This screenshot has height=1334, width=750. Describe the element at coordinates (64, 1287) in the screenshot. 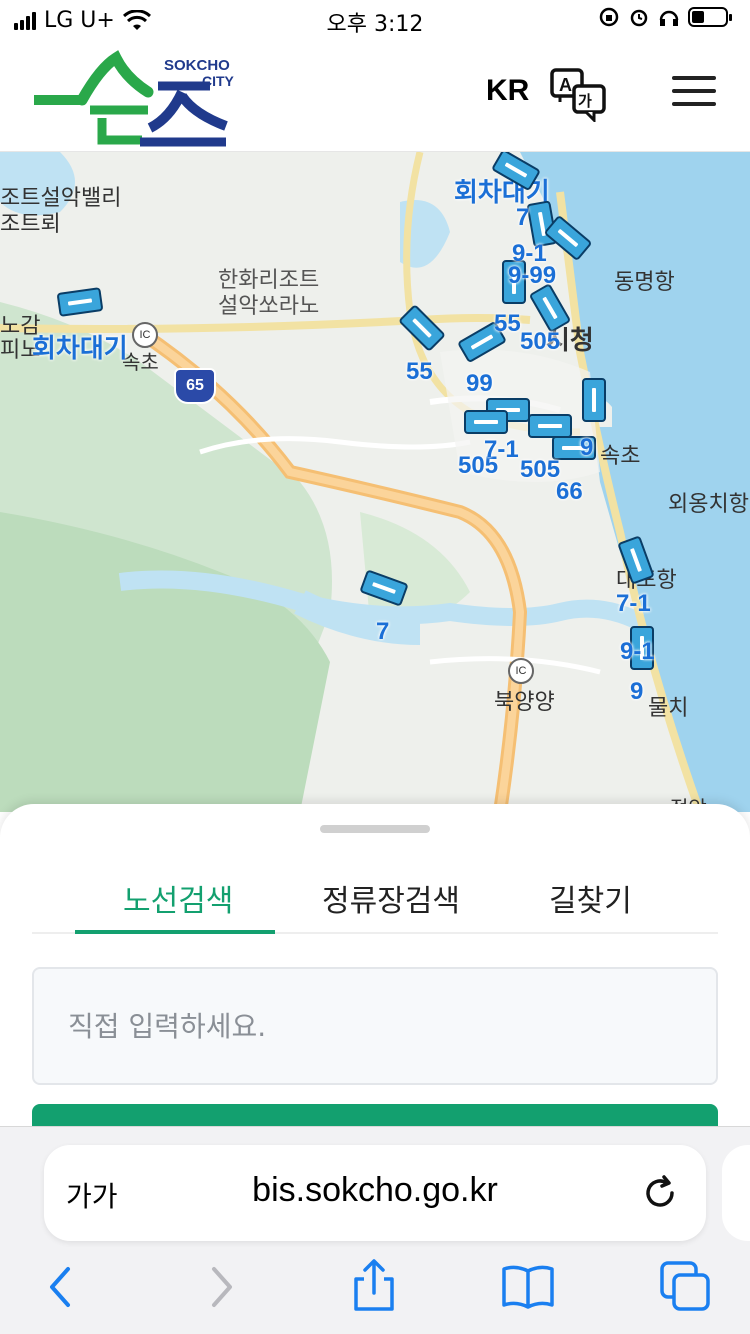

I see `back-icon` at that location.